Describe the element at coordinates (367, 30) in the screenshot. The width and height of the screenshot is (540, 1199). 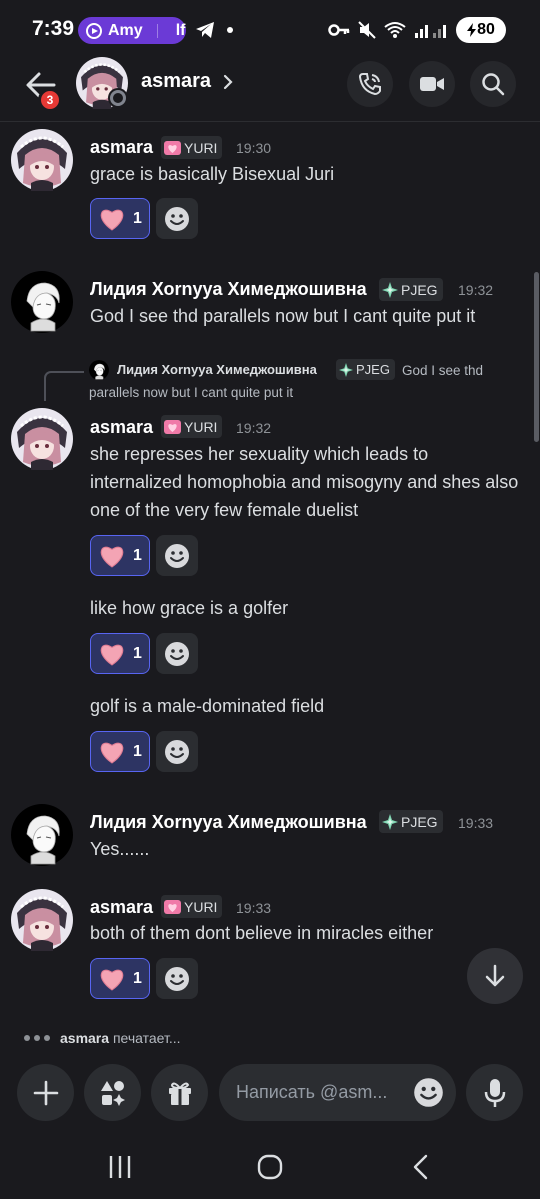
I see `mute-icon` at that location.